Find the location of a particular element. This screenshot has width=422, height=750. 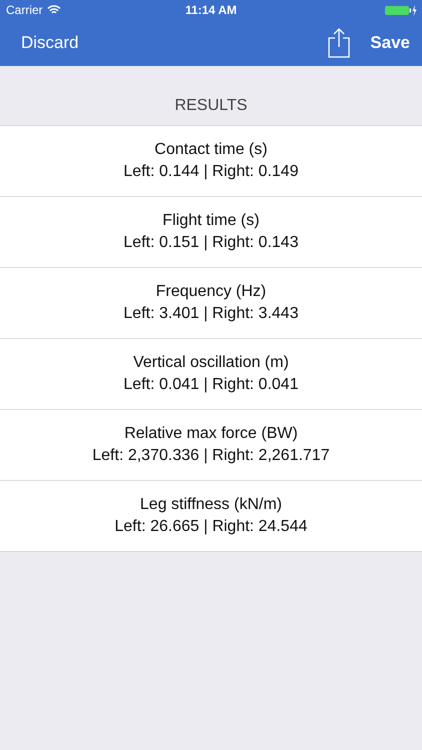

result-title: Leg stiffness (kN/m) is located at coordinates (211, 505).